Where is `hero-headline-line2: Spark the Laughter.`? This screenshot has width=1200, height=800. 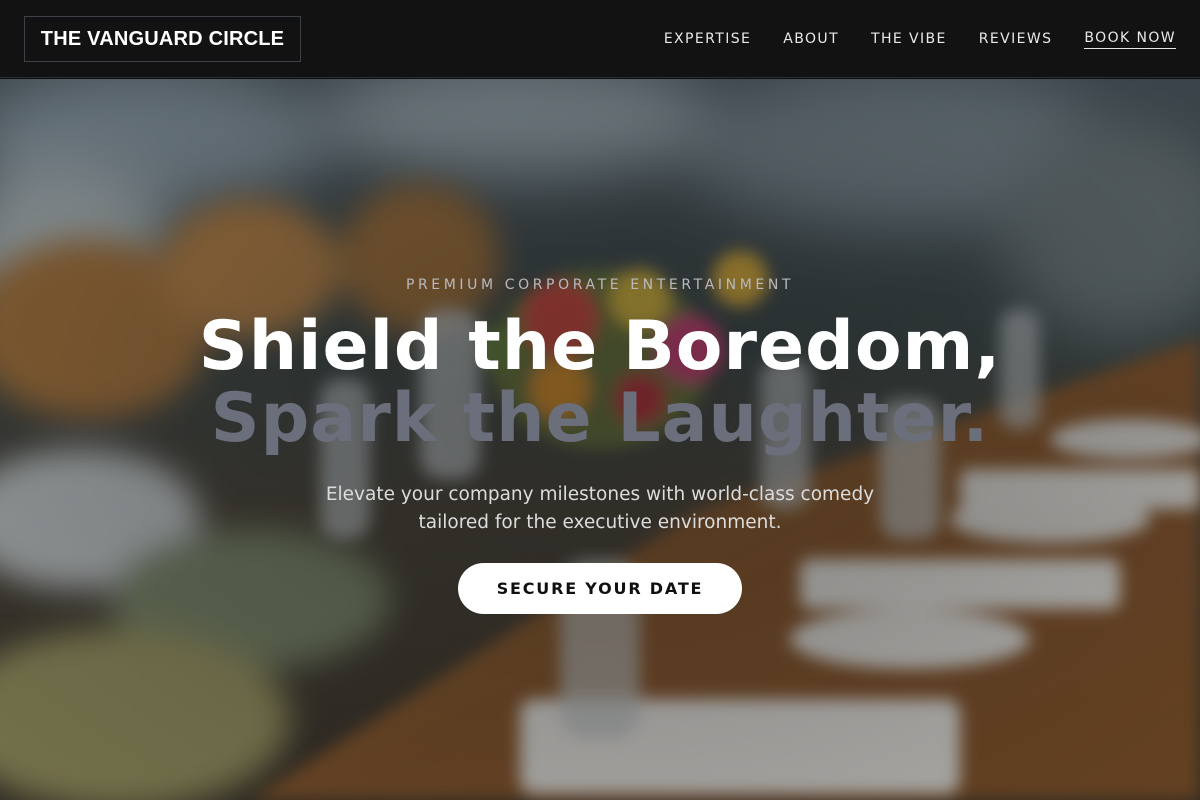 hero-headline-line2: Spark the Laughter. is located at coordinates (600, 418).